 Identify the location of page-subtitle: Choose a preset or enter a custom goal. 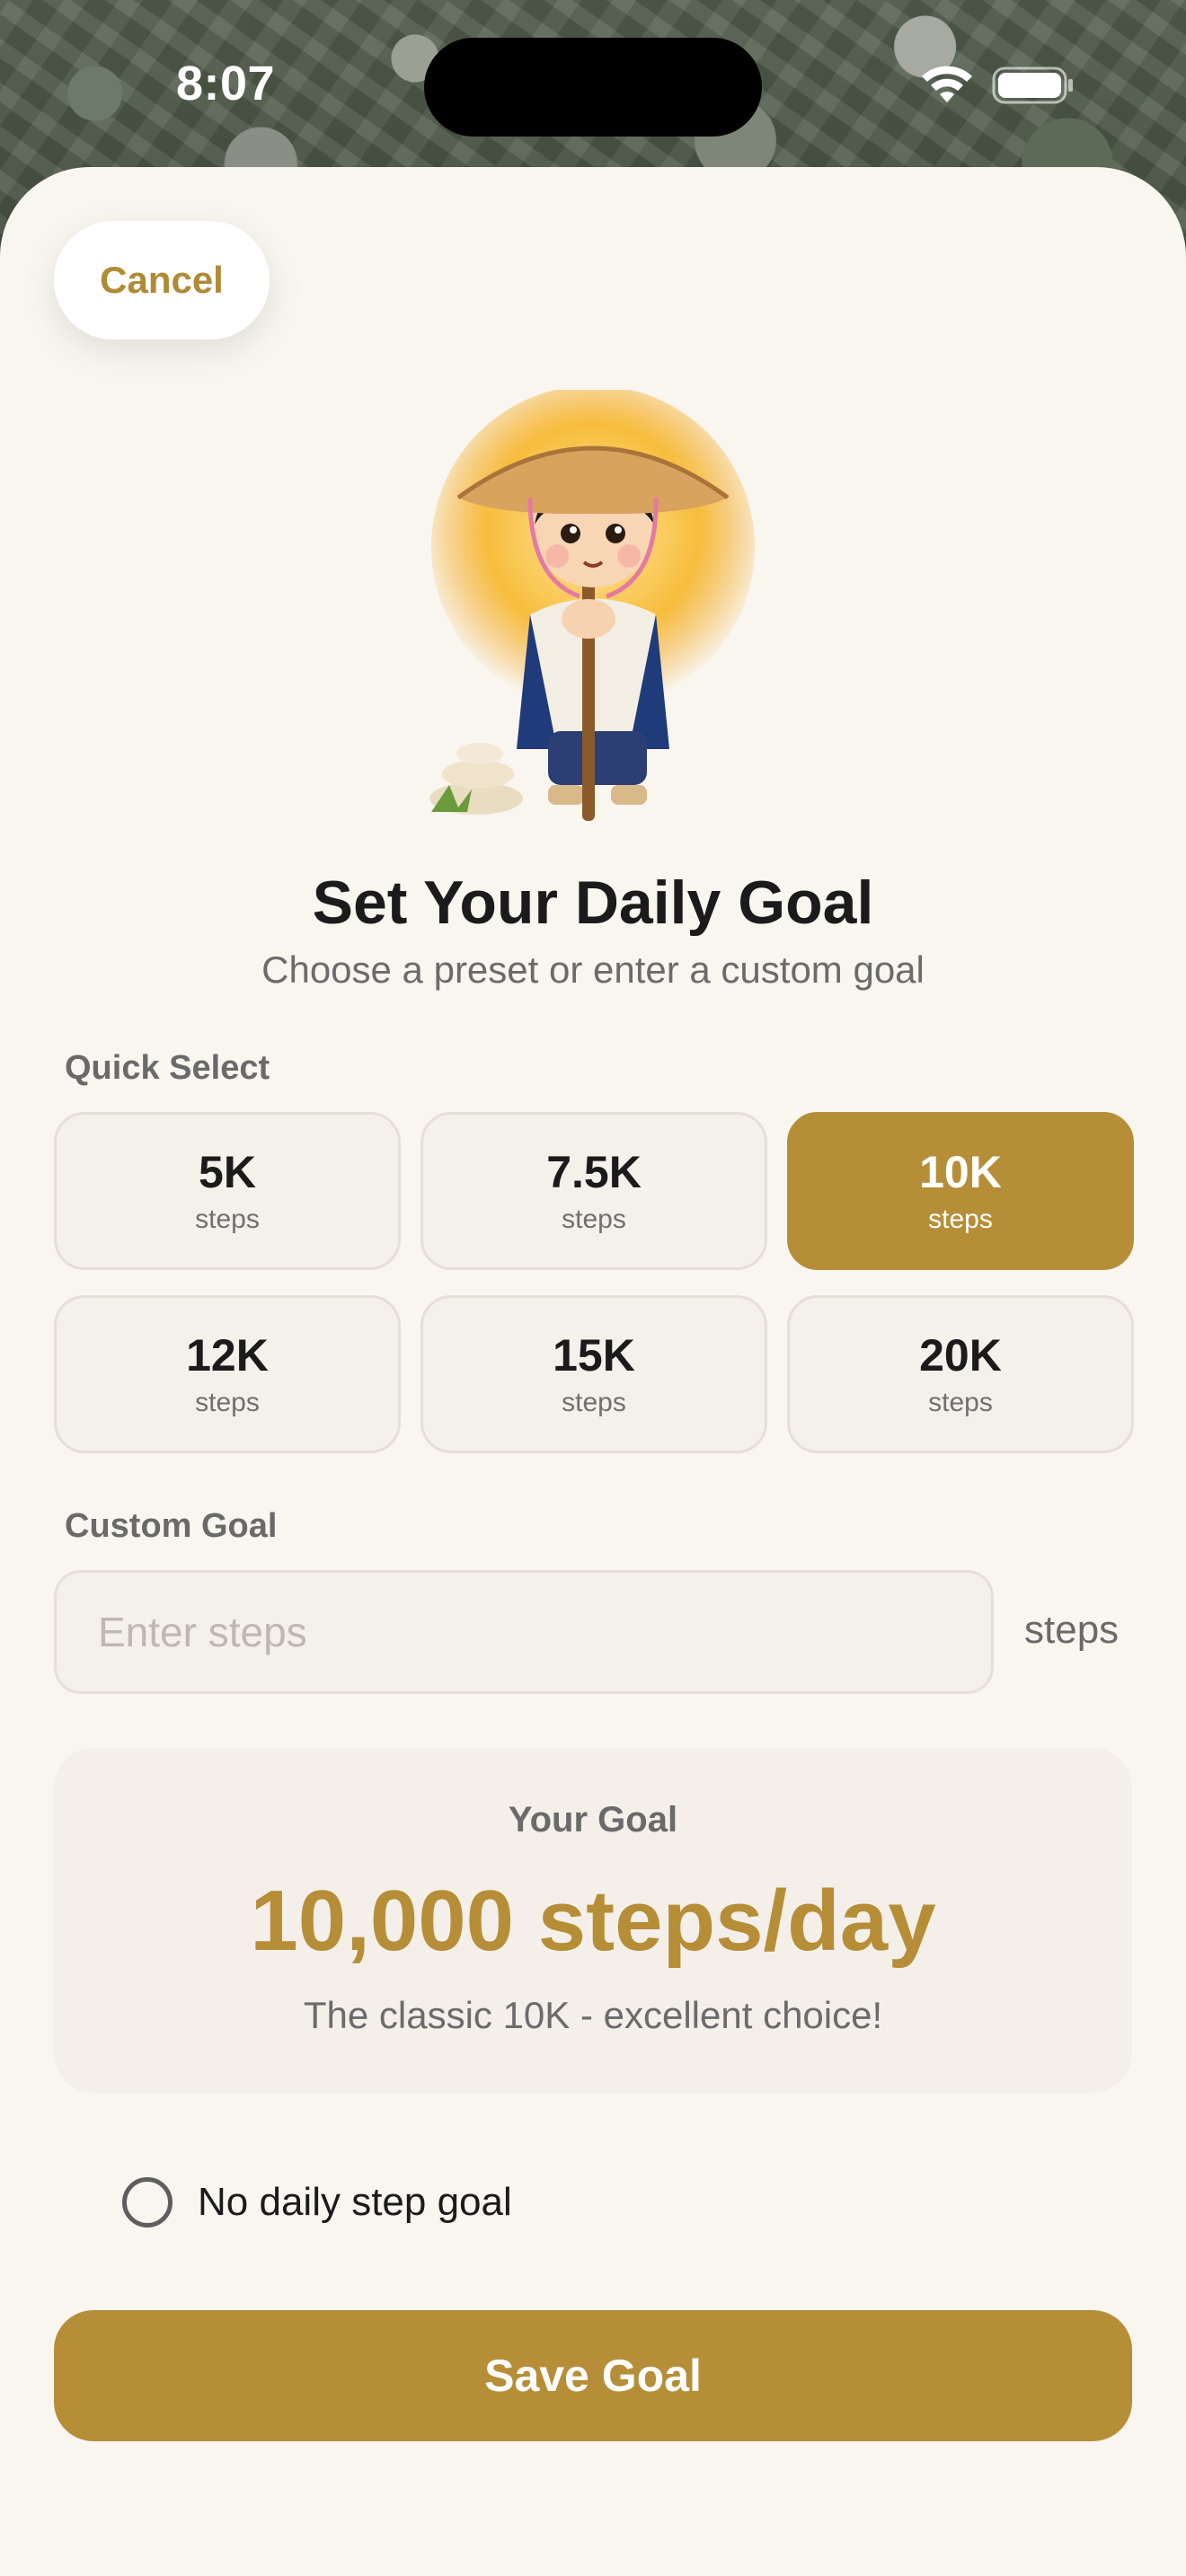
(593, 969).